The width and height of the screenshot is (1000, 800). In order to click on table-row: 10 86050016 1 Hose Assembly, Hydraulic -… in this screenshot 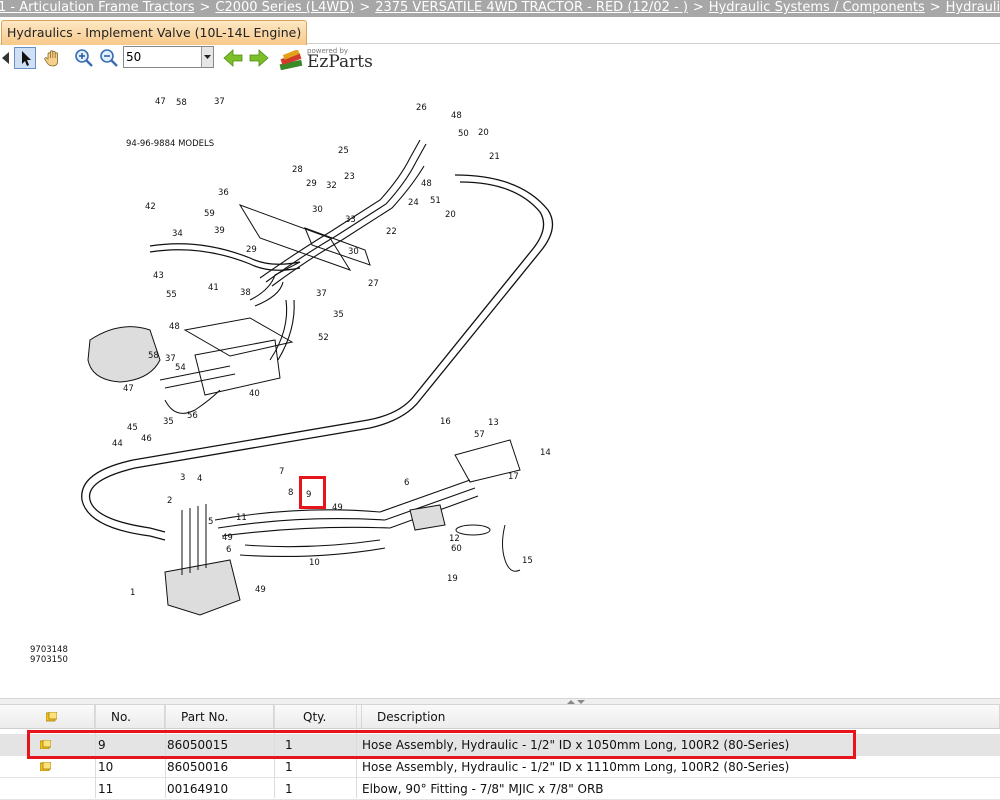, I will do `click(500, 767)`.